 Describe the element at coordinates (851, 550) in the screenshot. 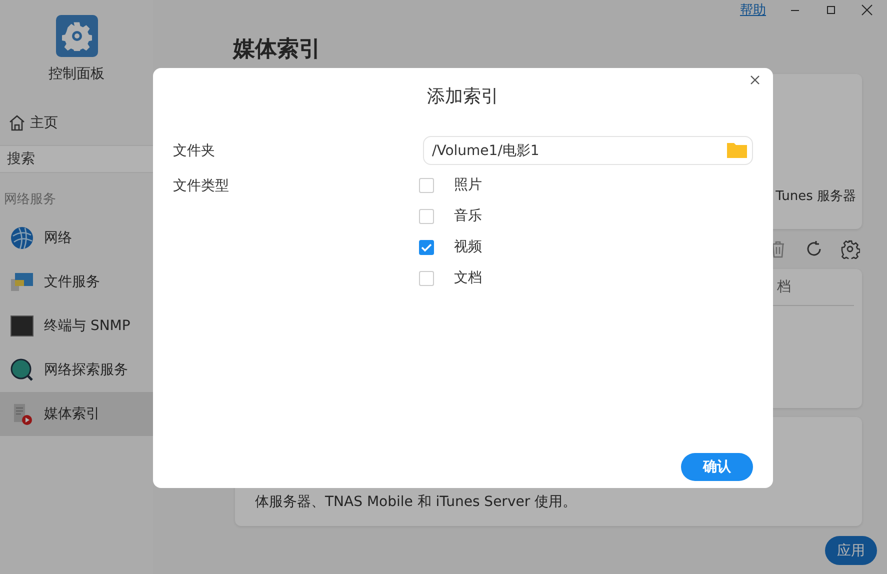

I see `apply-button: 应用` at that location.